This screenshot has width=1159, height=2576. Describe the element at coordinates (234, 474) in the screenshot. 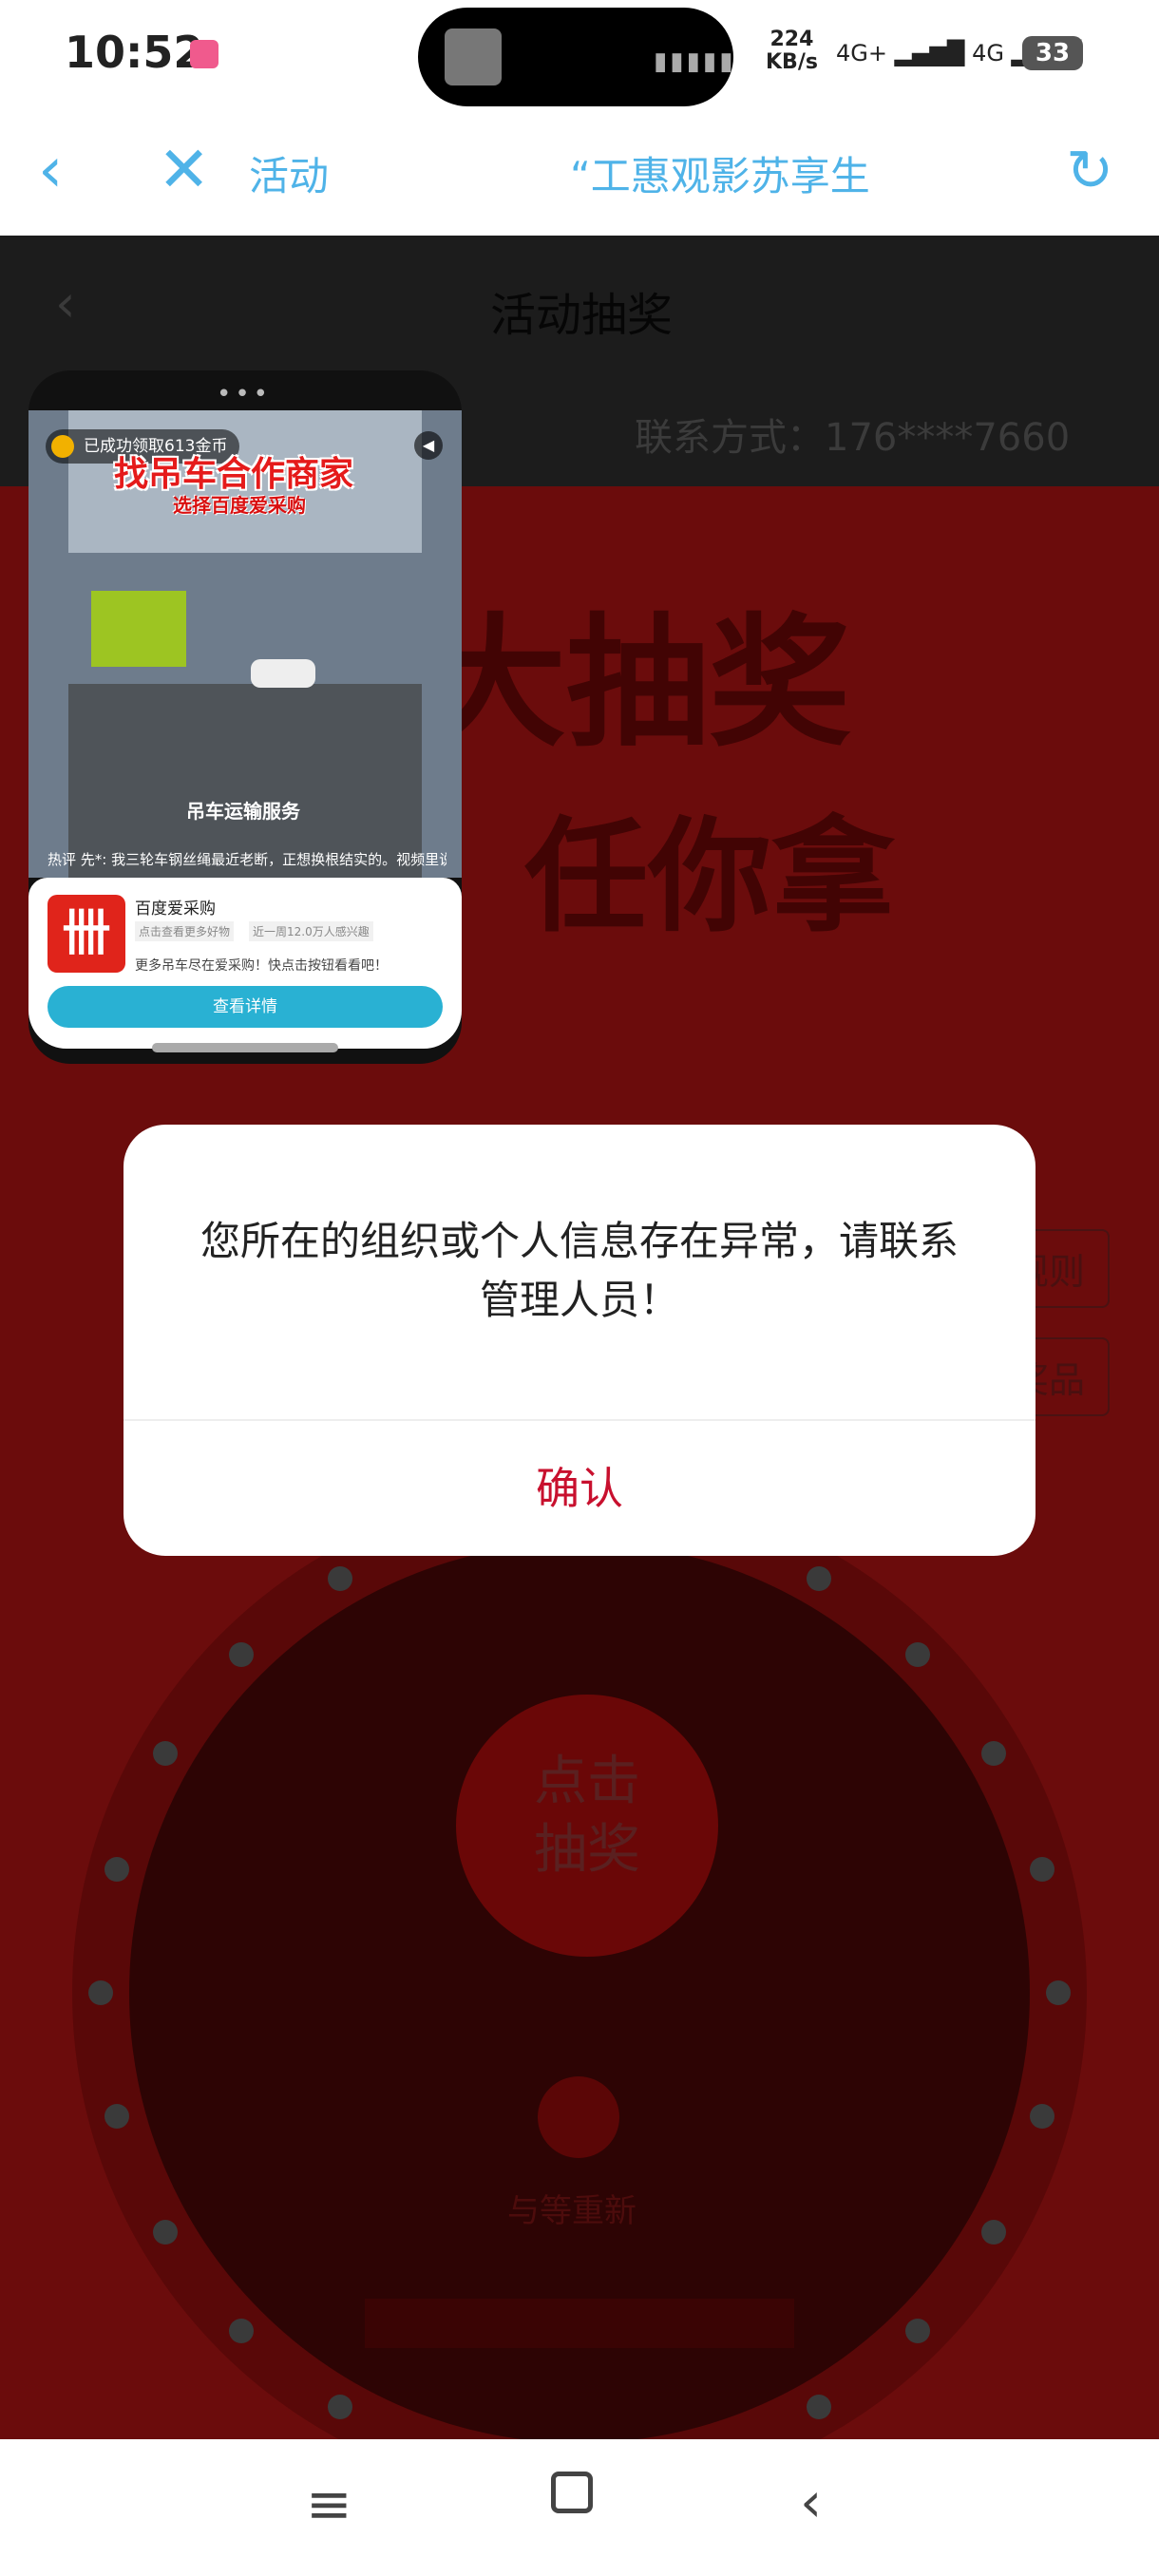

I see `ad-headline: 找吊车合作商家` at that location.